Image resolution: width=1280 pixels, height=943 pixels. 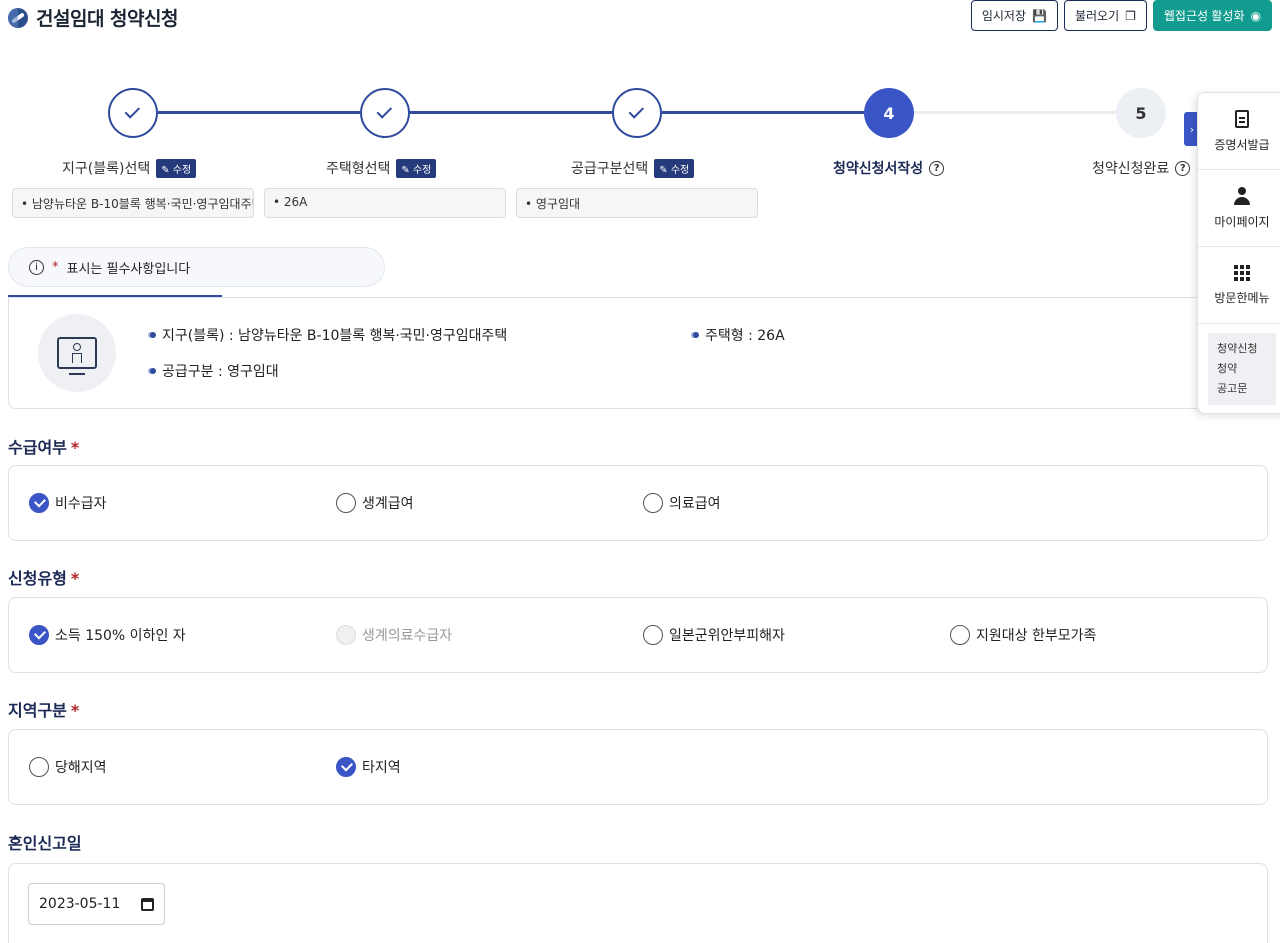 I want to click on step-1-circle, so click(x=133, y=113).